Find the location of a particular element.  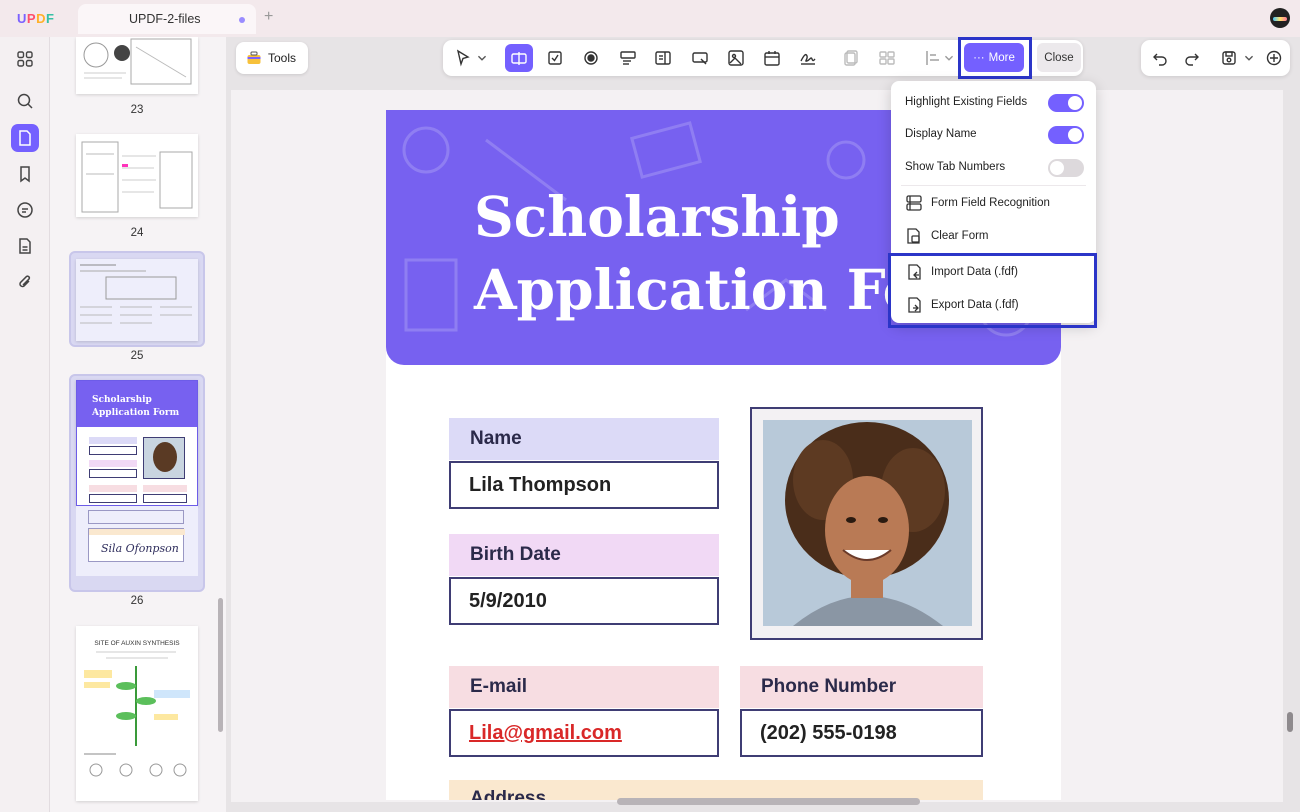

tile-grid-icon is located at coordinates (887, 58).